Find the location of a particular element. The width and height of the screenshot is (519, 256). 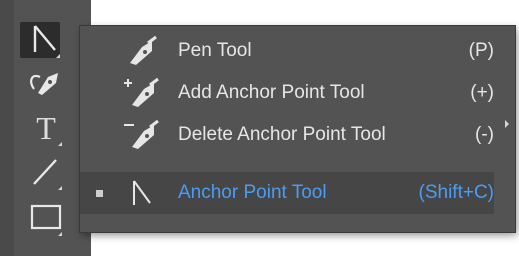

menu-item-shortcut: (-) is located at coordinates (484, 134).